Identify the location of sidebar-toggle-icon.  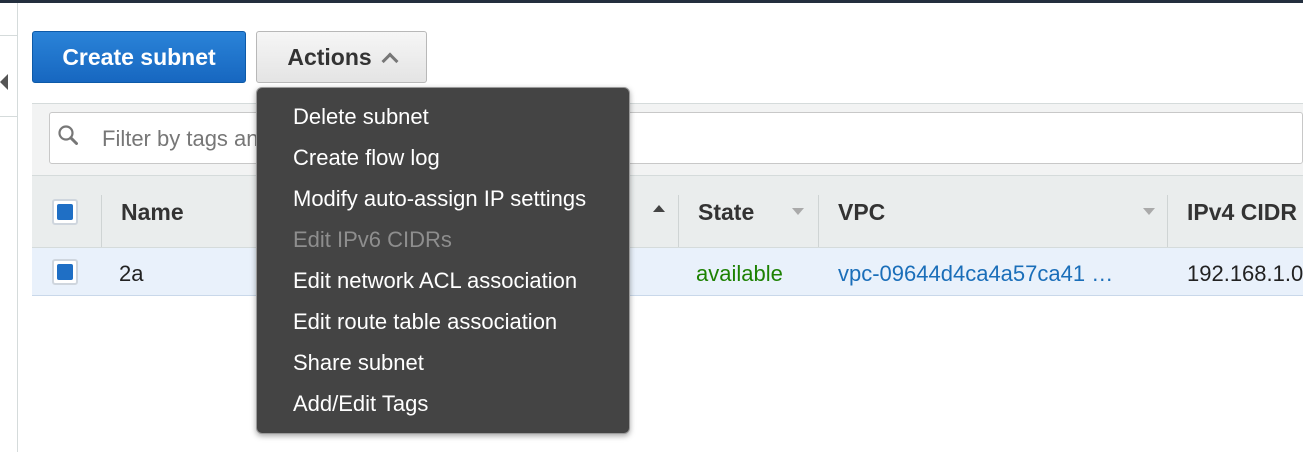
(4, 82).